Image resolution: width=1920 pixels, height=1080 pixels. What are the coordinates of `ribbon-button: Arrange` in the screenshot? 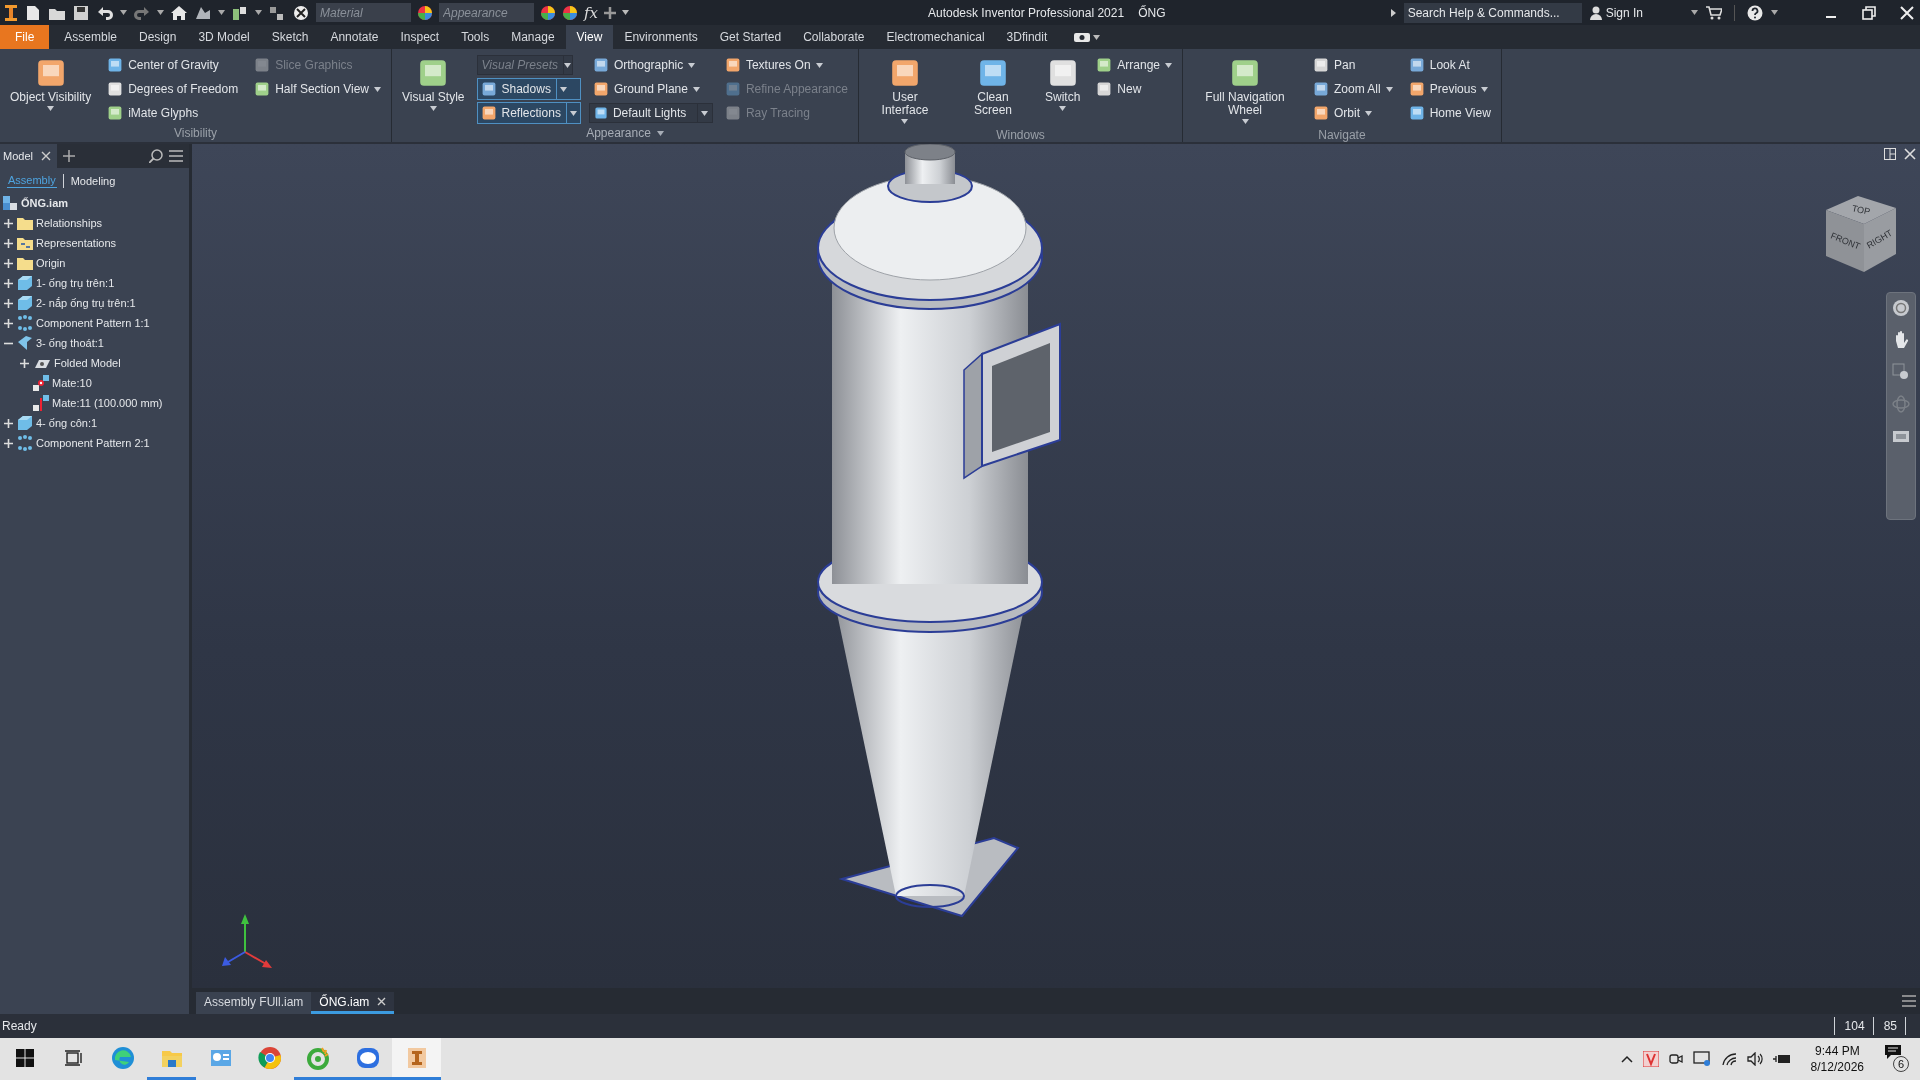 It's located at (1134, 65).